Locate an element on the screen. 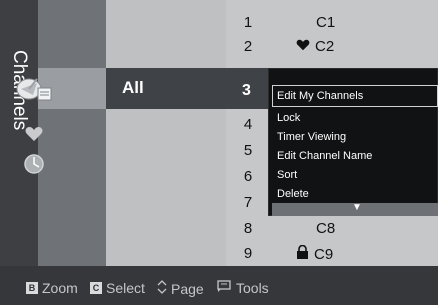 Image resolution: width=438 pixels, height=305 pixels. tools-hint: Tools is located at coordinates (243, 288).